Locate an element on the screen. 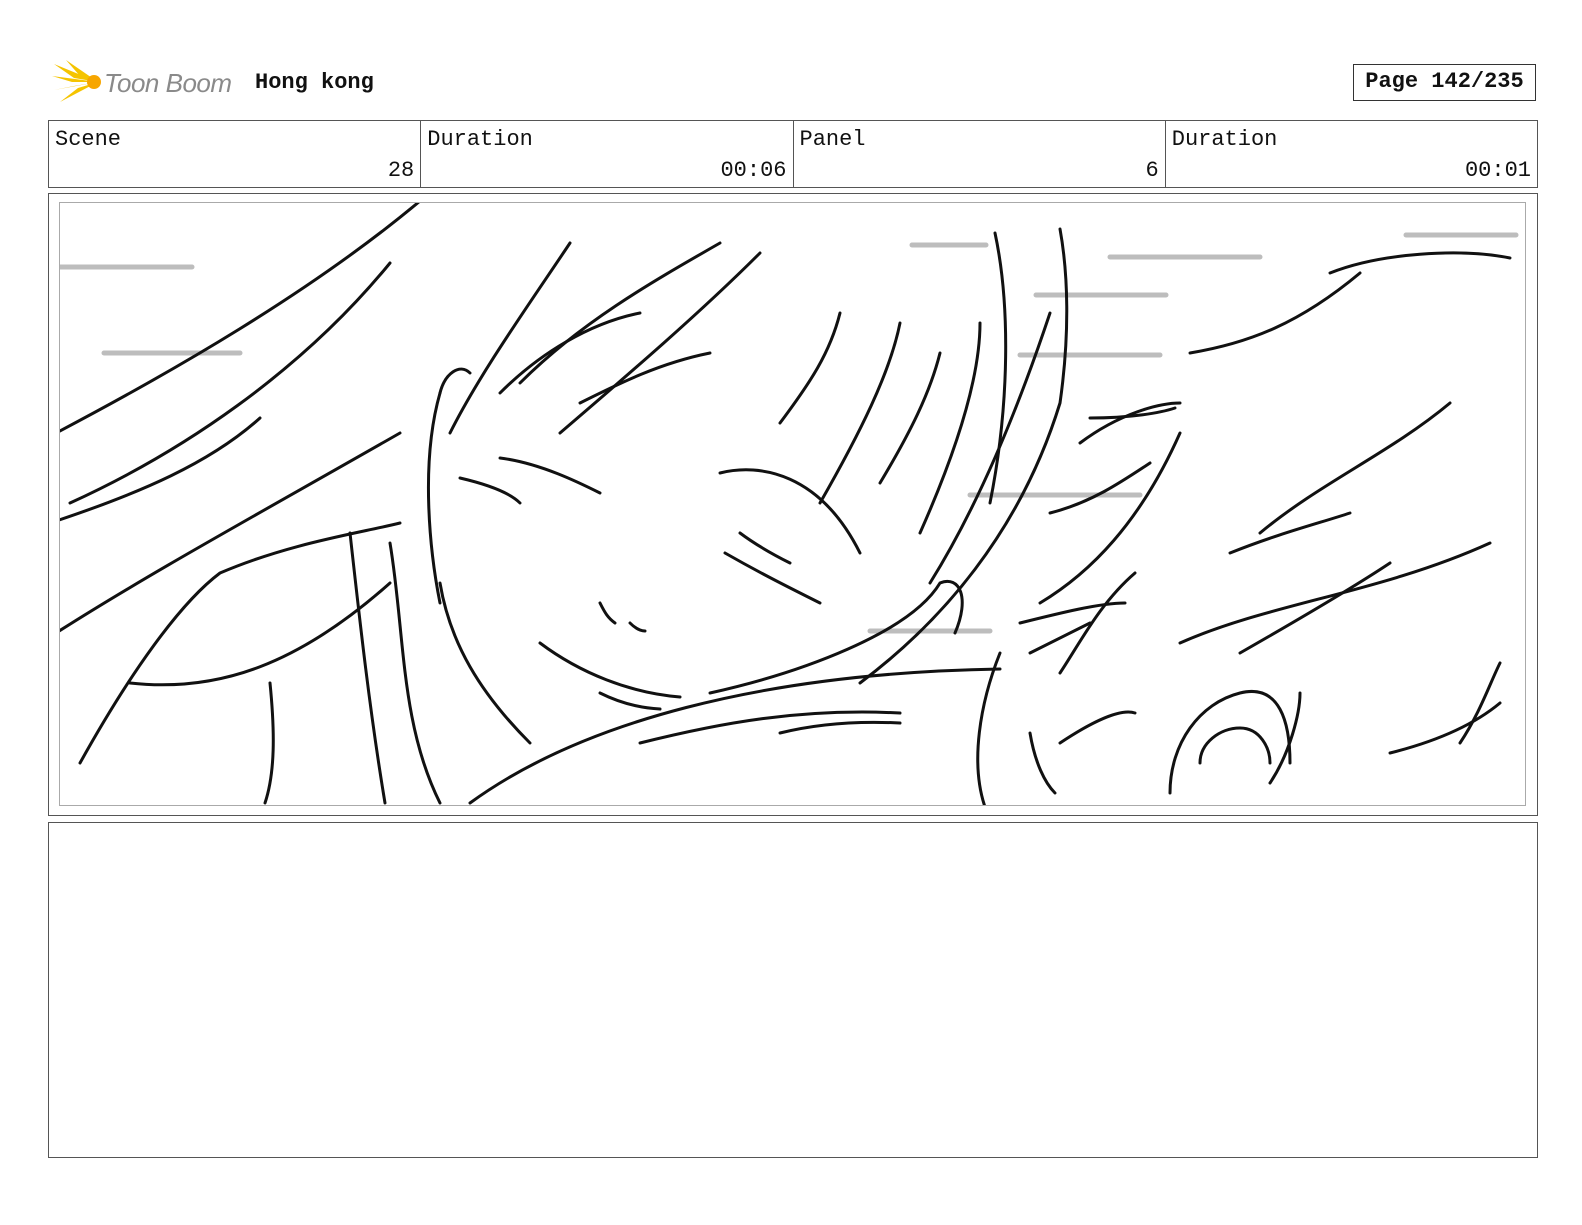  scene-duration-cell: Duration 00:06 is located at coordinates (607, 154).